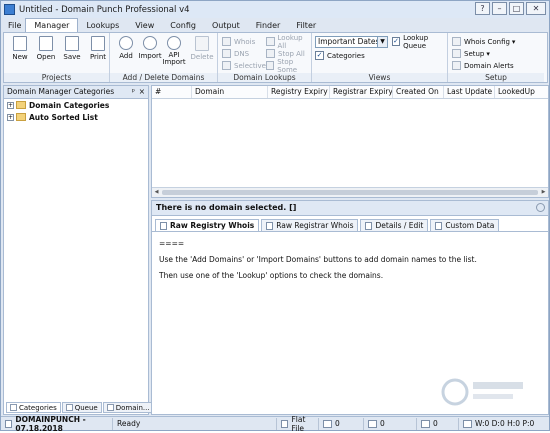  I want to click on selective-button: Selective, so click(244, 65).